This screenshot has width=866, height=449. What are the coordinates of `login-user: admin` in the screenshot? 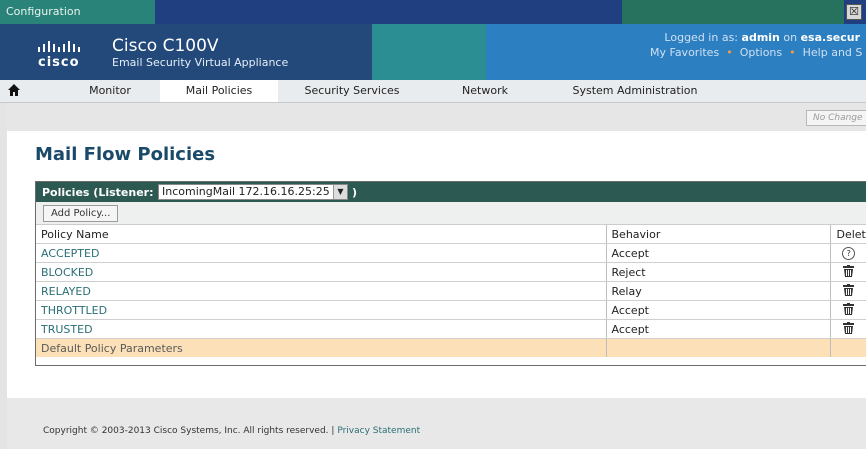 It's located at (760, 37).